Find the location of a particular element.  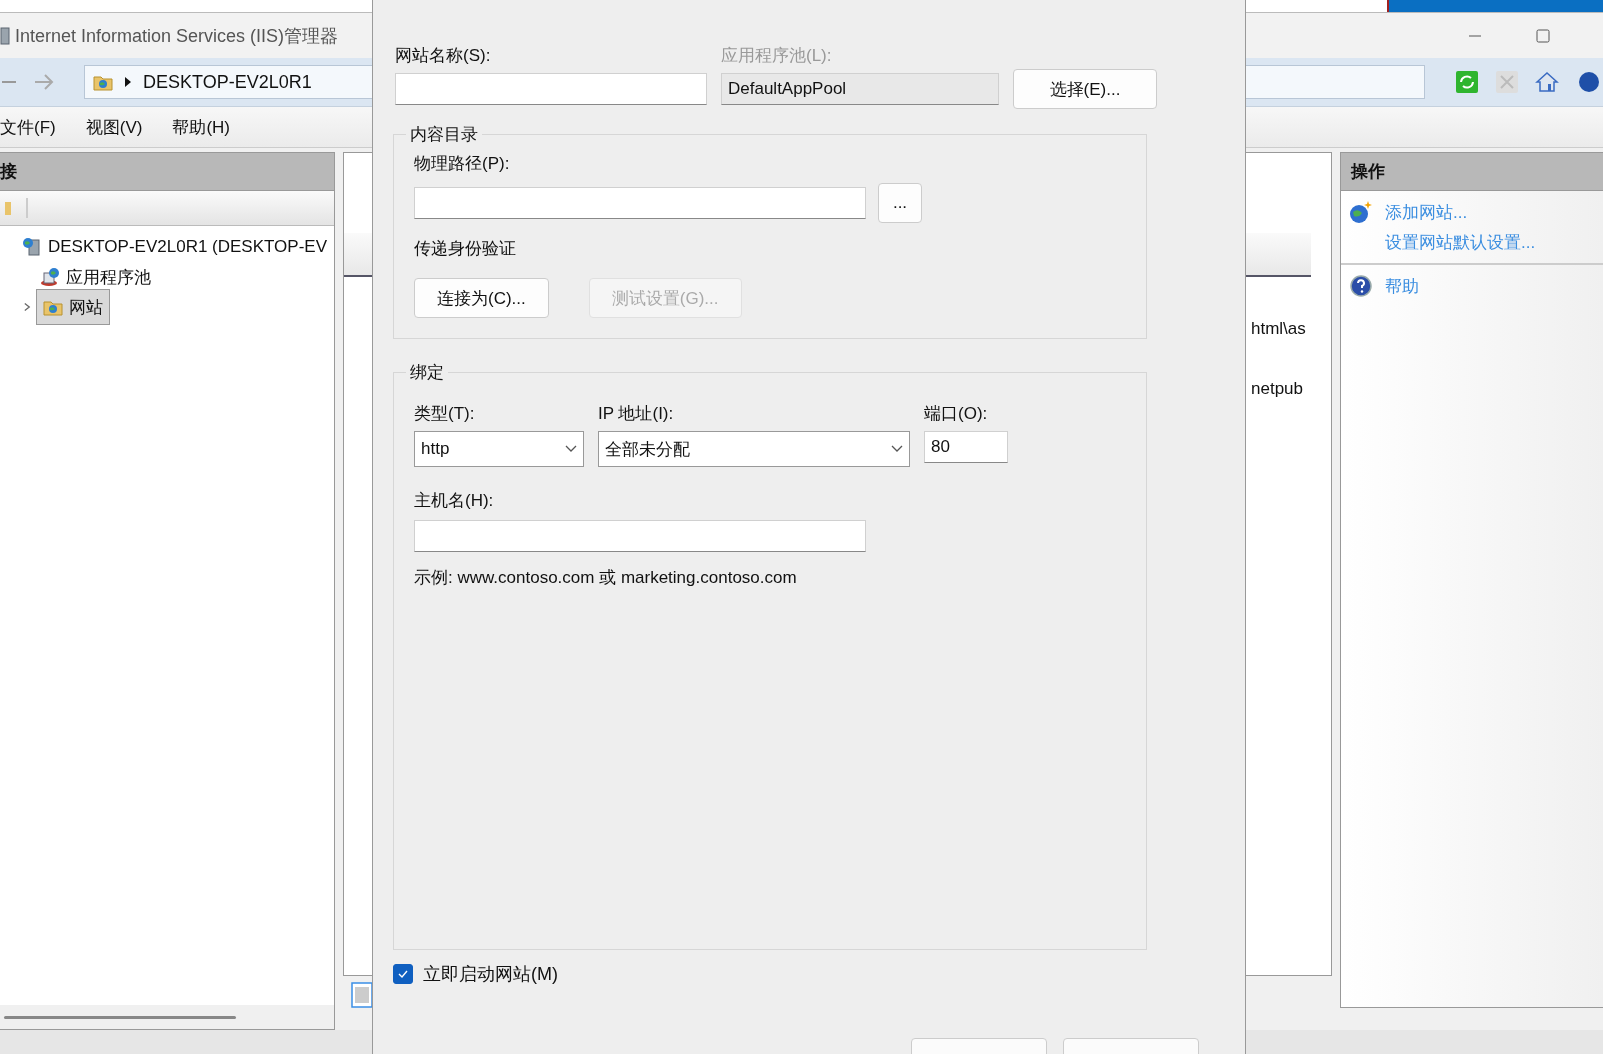

scrollbar-thumb is located at coordinates (120, 1017).